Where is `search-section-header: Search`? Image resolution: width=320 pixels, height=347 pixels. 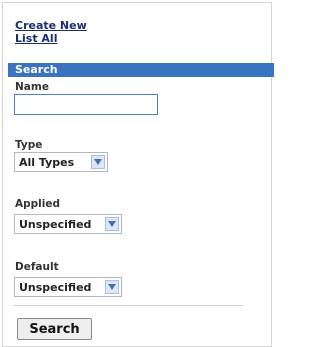
search-section-header: Search is located at coordinates (141, 70).